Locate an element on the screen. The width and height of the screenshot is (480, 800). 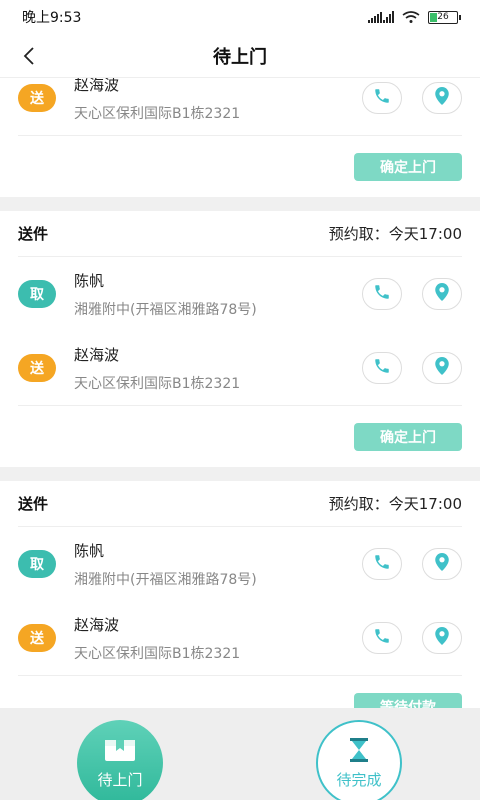
tab-bar: 待上门 待完成 is located at coordinates (240, 754).